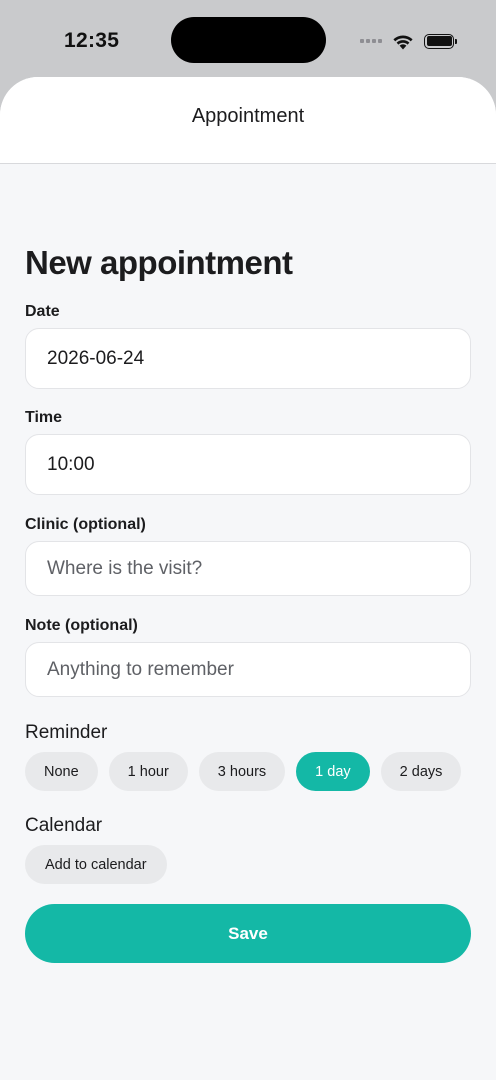 This screenshot has height=1080, width=496. What do you see at coordinates (248, 933) in the screenshot?
I see `save-button: Save` at bounding box center [248, 933].